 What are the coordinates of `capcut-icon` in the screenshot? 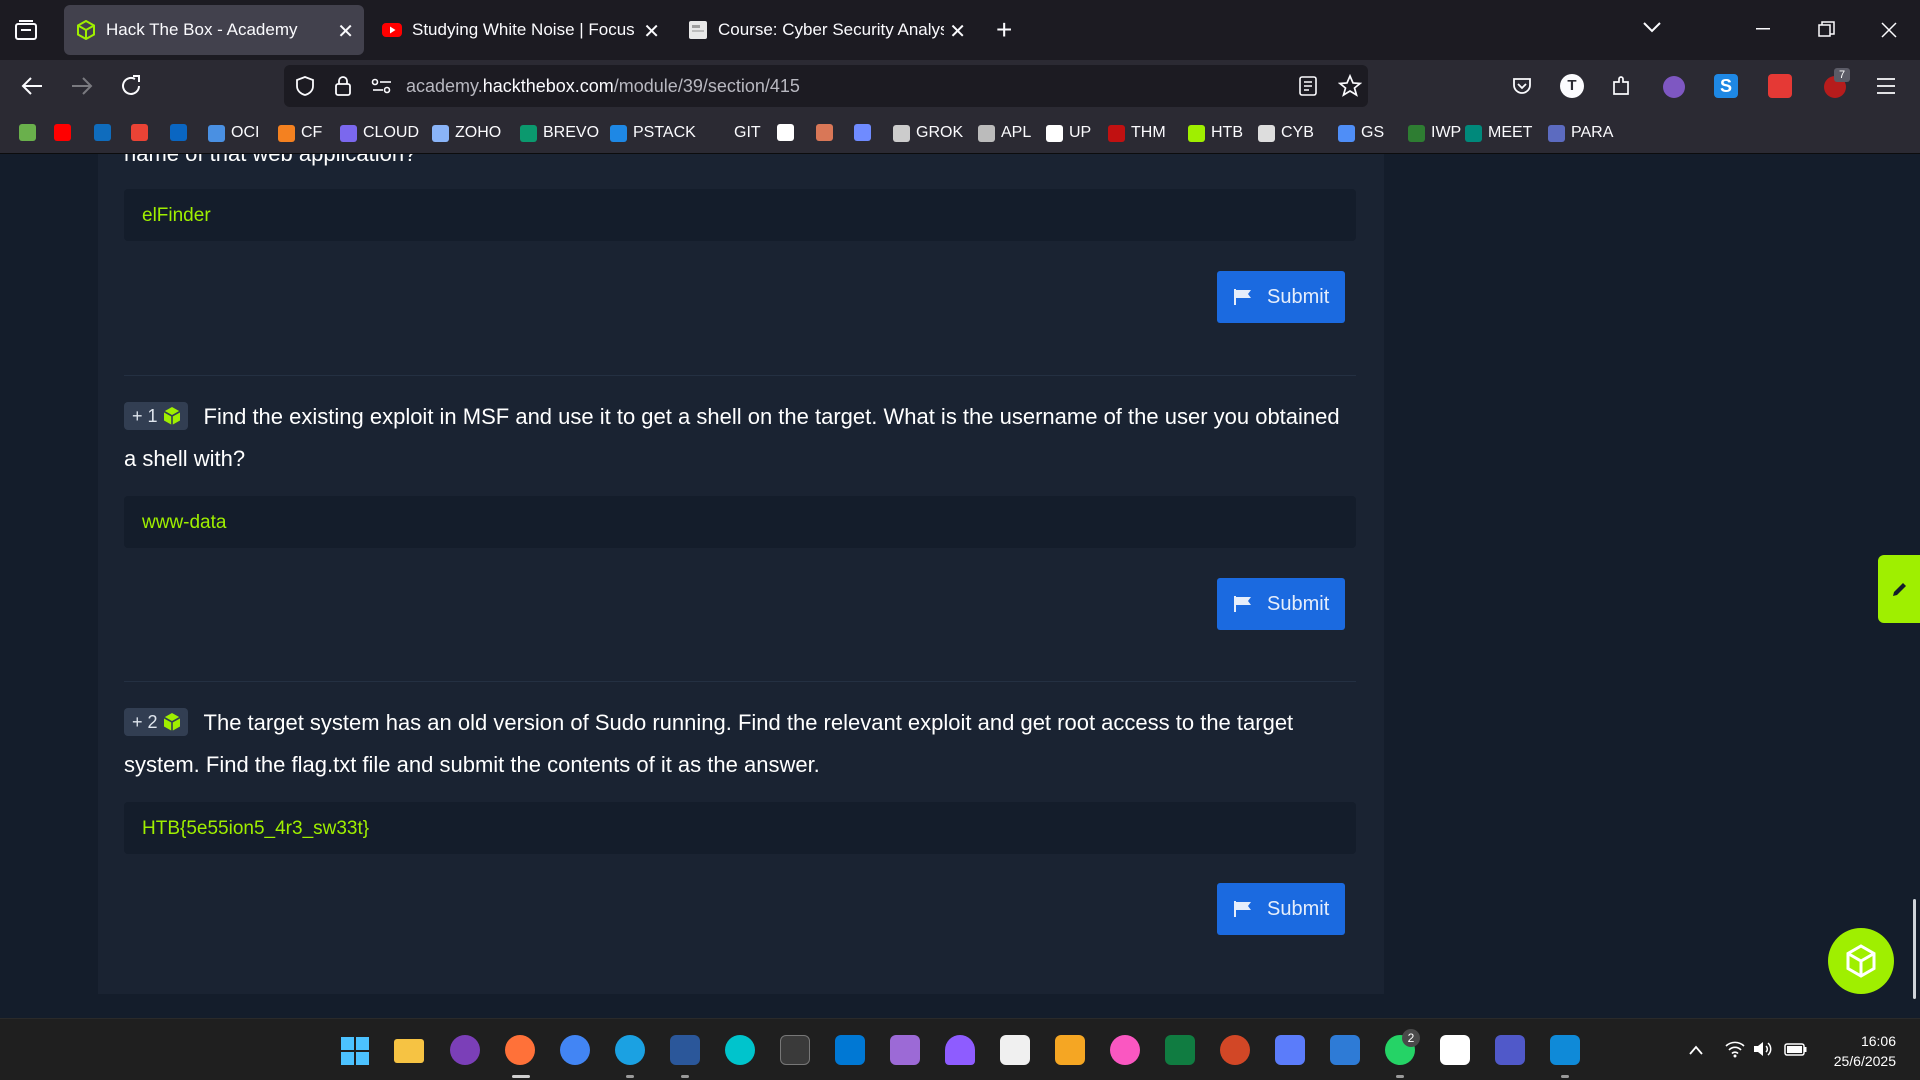 It's located at (1455, 1050).